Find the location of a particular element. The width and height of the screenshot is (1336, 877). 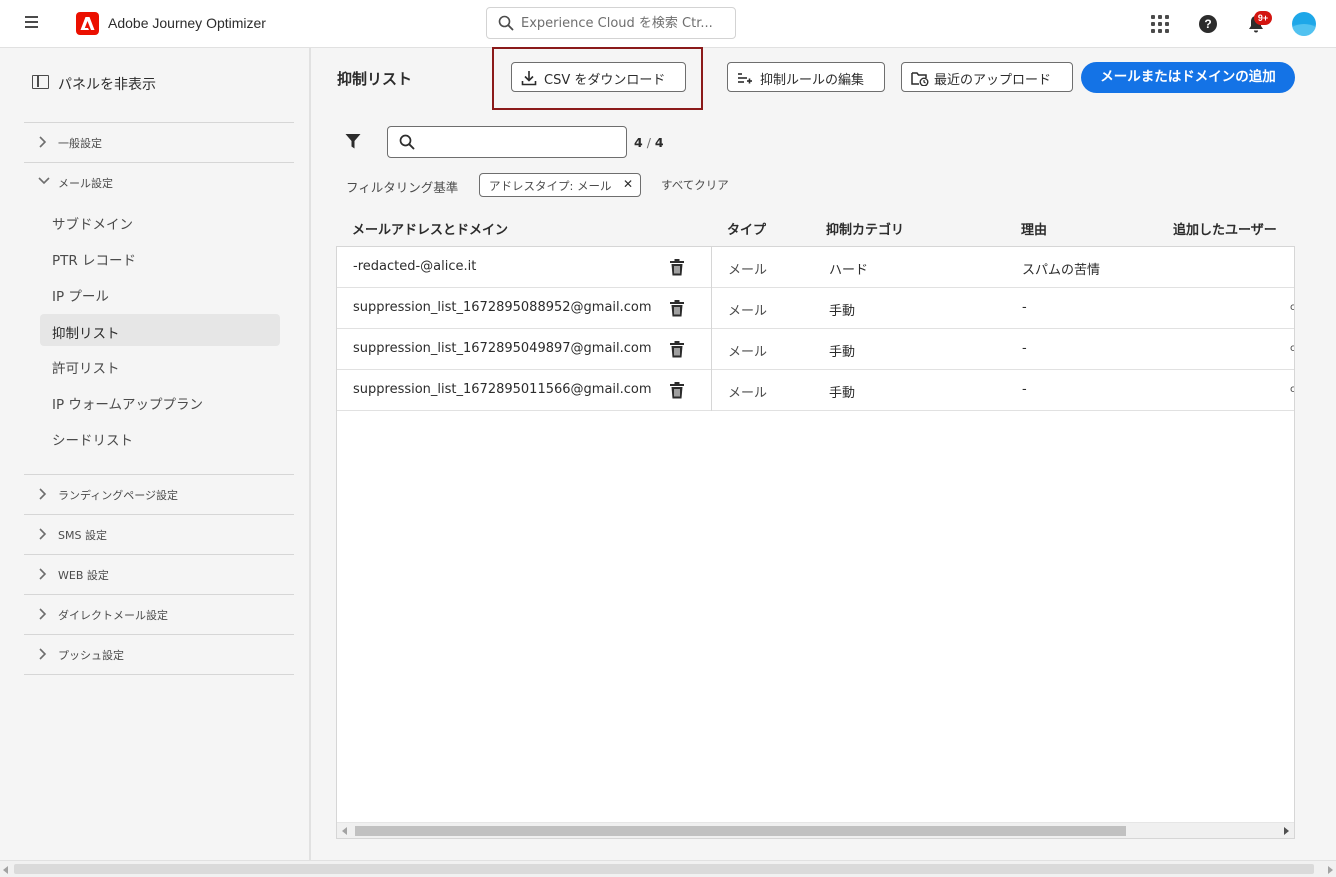

top-header: Adobe Journey Optimizer ? 9+ is located at coordinates (668, 24).